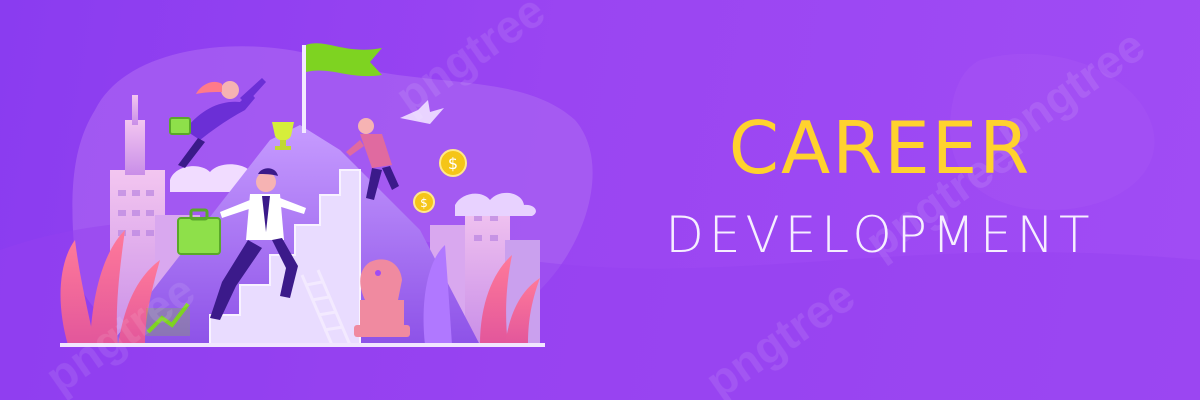  What do you see at coordinates (880, 148) in the screenshot?
I see `headline-title: CAREER` at bounding box center [880, 148].